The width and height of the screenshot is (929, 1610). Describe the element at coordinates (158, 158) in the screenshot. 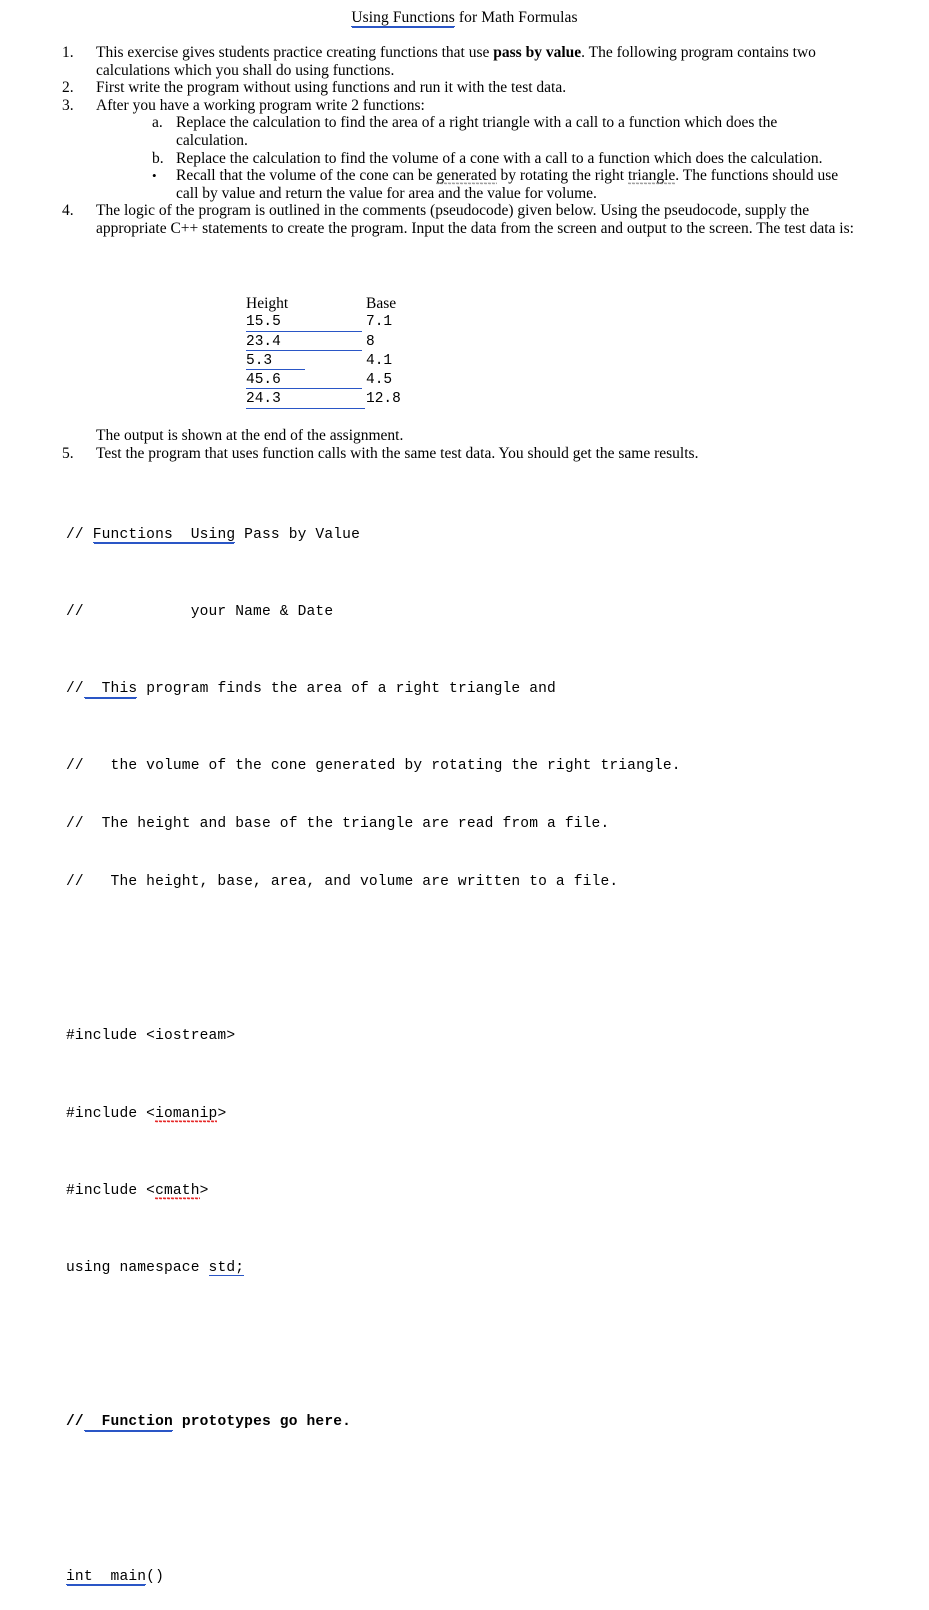

I see `sub-list-marker: b.` at that location.